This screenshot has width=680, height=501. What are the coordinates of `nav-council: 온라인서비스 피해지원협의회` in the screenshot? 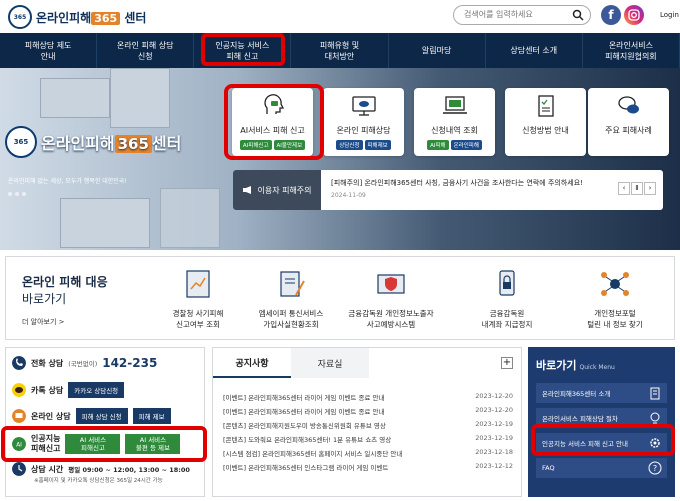 It's located at (631, 50).